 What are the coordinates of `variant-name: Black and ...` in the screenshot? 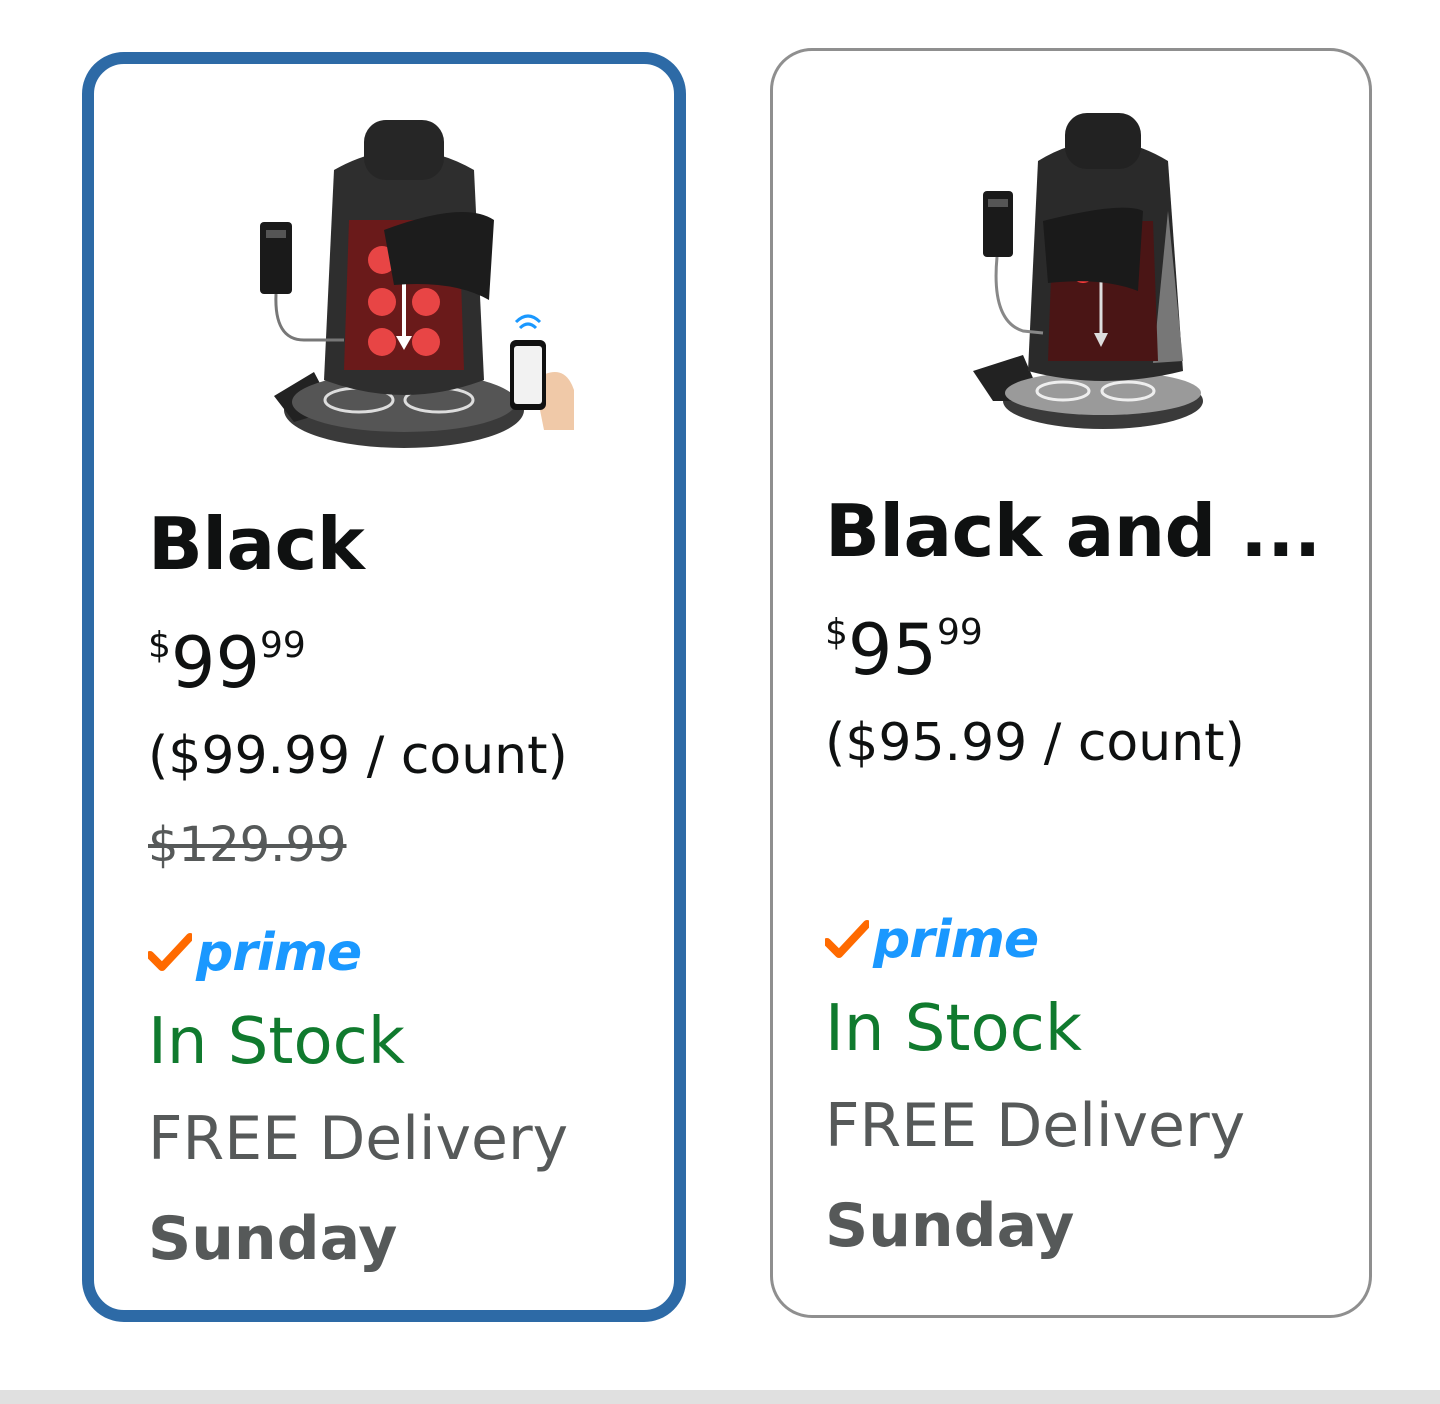 It's located at (1073, 531).